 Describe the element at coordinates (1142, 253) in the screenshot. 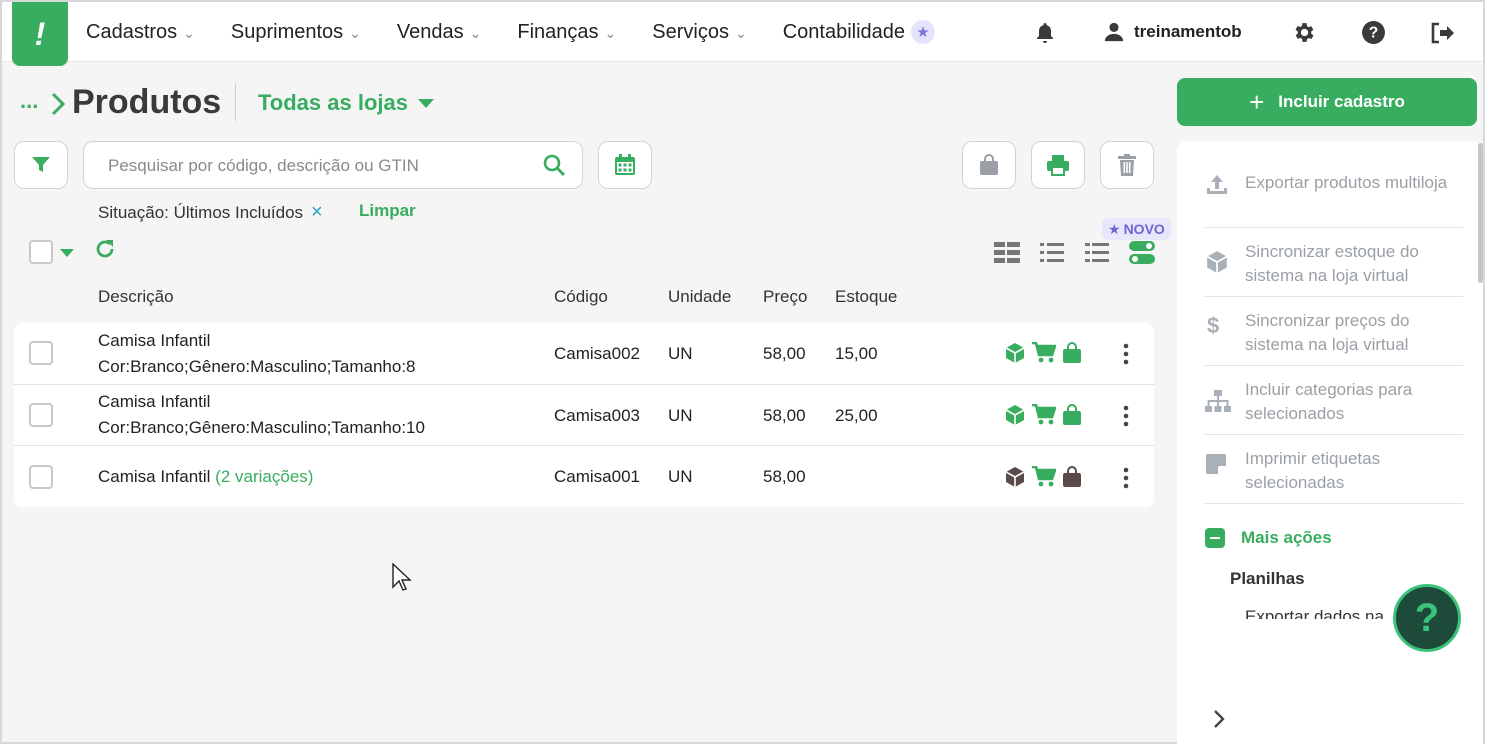

I see `toggle-view-icon` at that location.